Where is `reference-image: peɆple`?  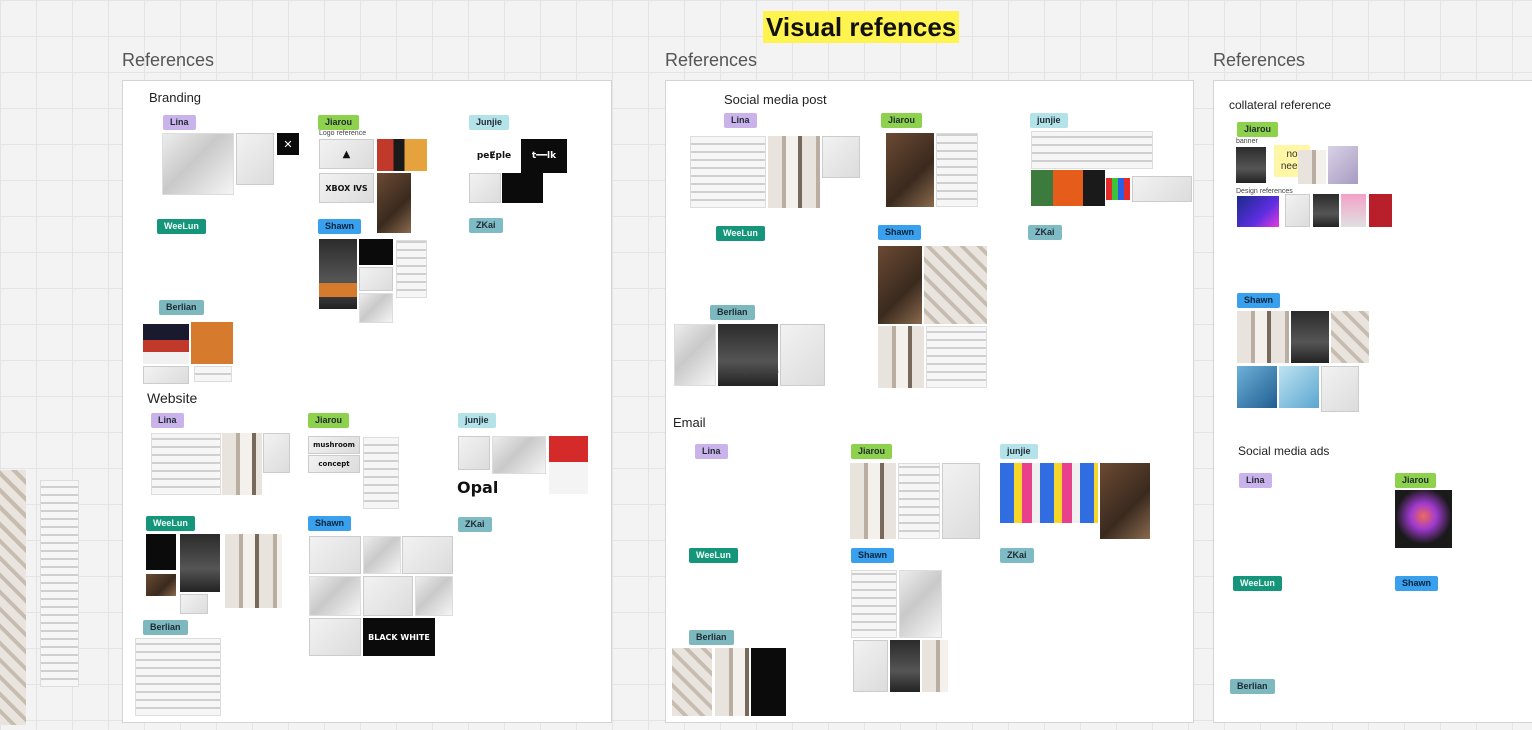
reference-image: peɆple is located at coordinates (494, 156).